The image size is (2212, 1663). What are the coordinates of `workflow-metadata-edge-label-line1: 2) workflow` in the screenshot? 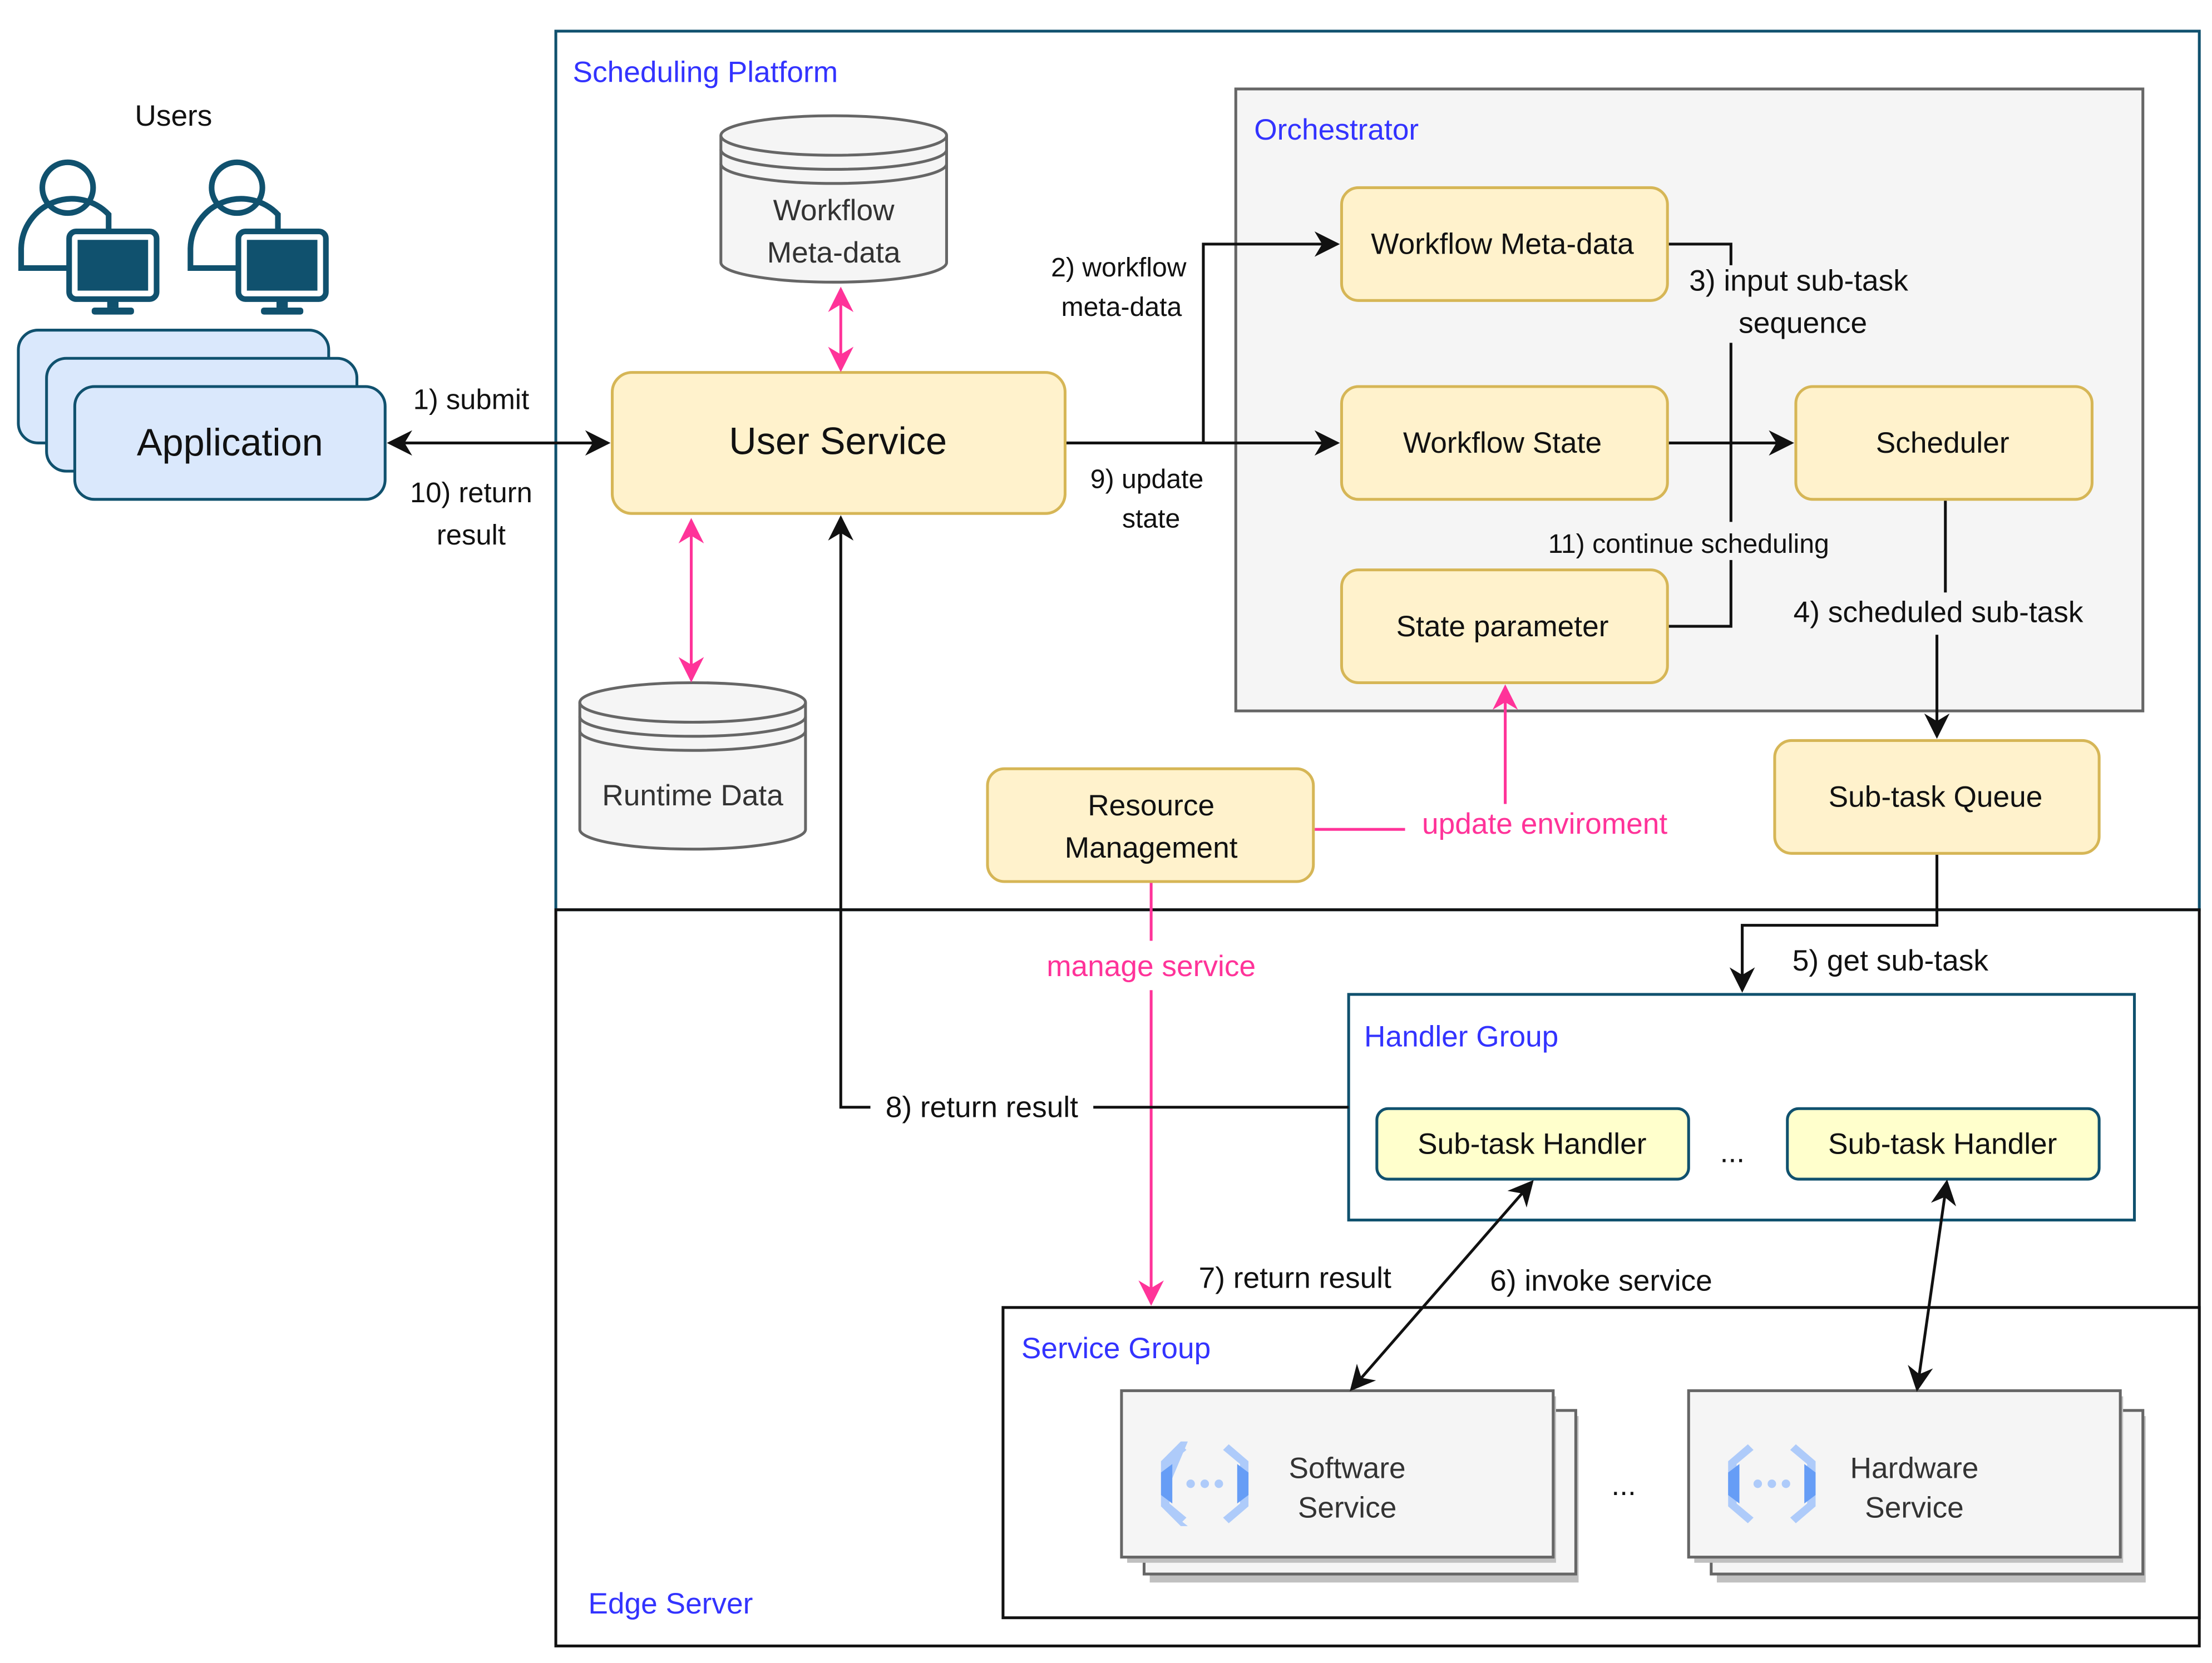 It's located at (1119, 268).